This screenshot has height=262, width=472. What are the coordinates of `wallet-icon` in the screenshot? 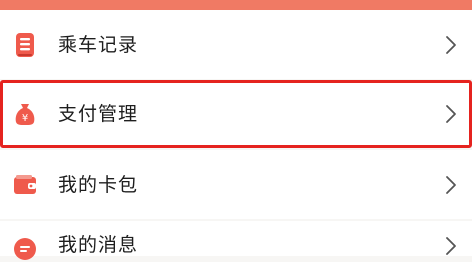 It's located at (25, 185).